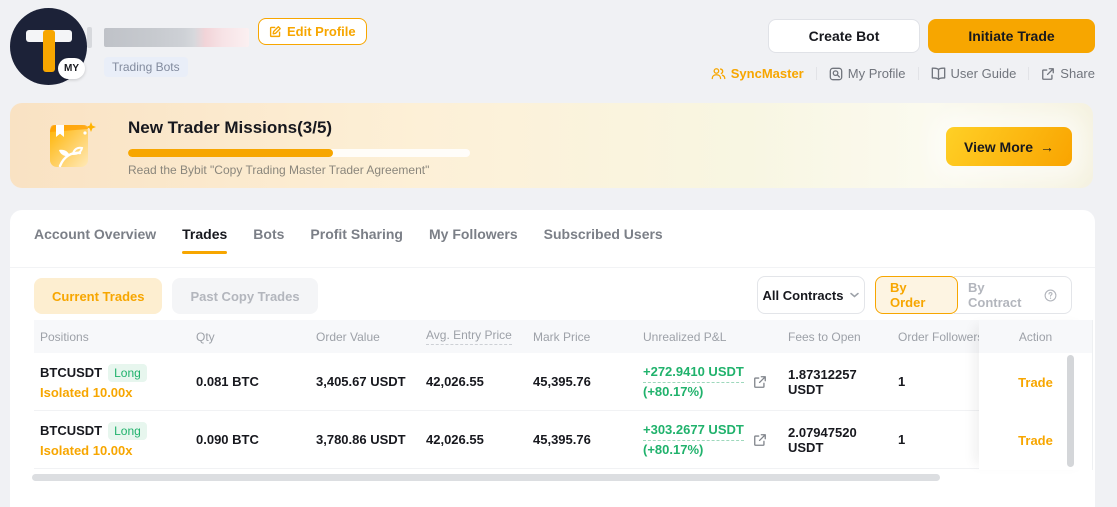 The image size is (1117, 507). I want to click on share-label: Share, so click(1077, 73).